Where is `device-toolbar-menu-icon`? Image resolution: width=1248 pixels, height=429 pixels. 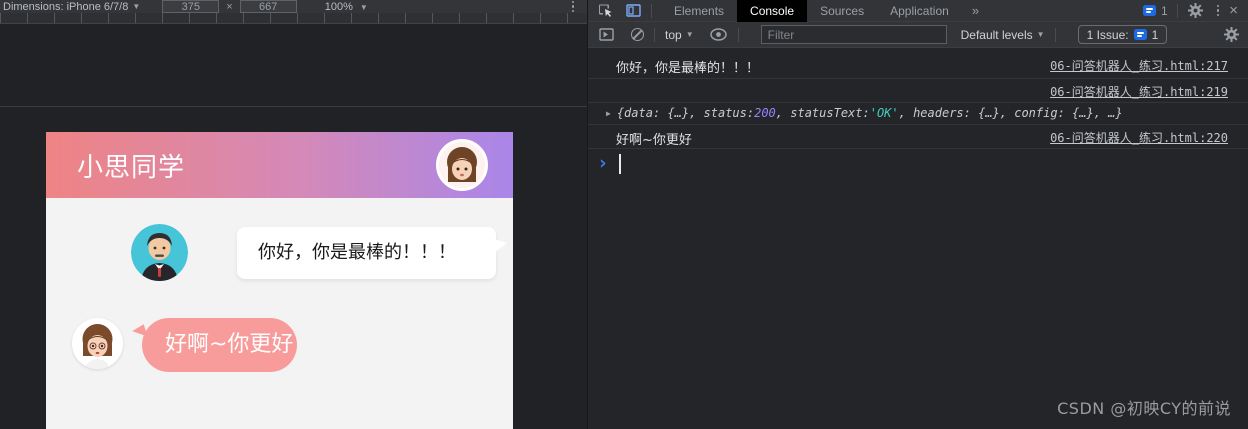
device-toolbar-menu-icon is located at coordinates (572, 6).